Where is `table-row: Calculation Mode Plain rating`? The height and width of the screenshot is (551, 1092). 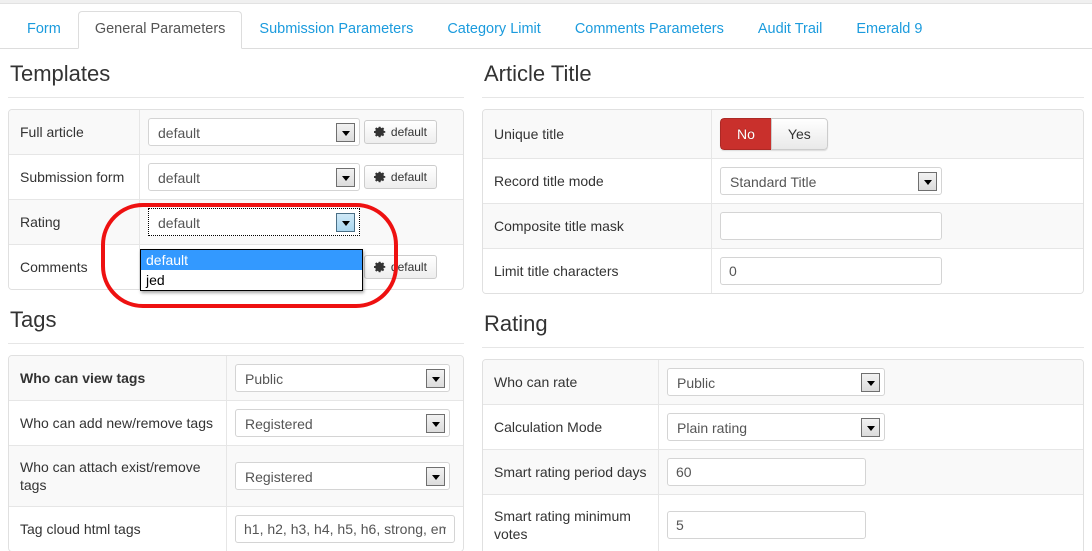
table-row: Calculation Mode Plain rating is located at coordinates (783, 426).